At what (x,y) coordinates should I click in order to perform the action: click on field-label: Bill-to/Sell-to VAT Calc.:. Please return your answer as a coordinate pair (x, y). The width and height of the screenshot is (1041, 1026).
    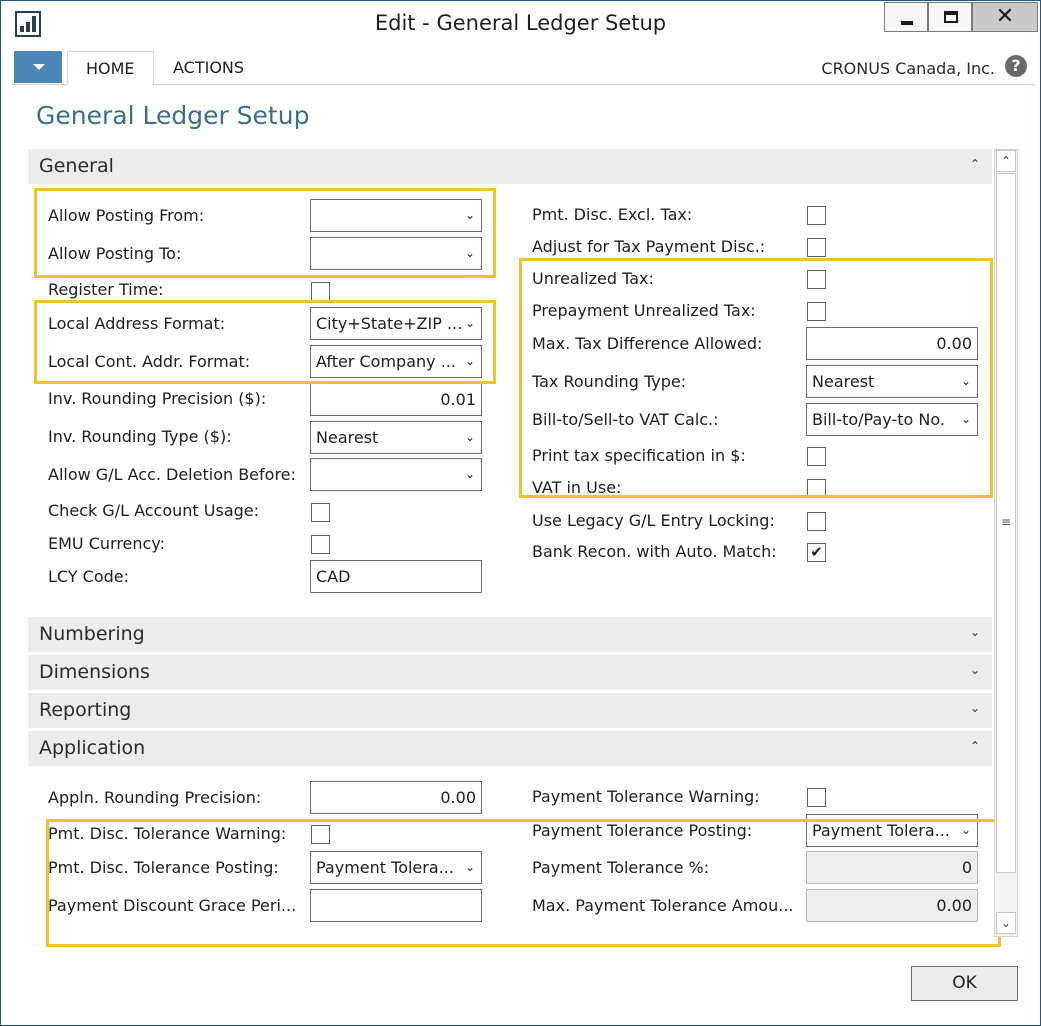
    Looking at the image, I should click on (625, 419).